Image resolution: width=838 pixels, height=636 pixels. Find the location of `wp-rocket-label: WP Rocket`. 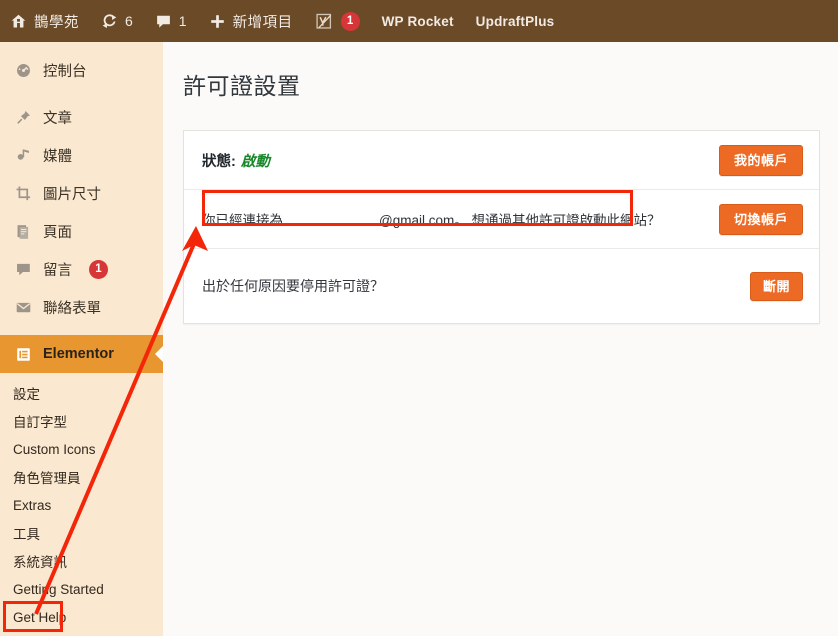

wp-rocket-label: WP Rocket is located at coordinates (417, 21).